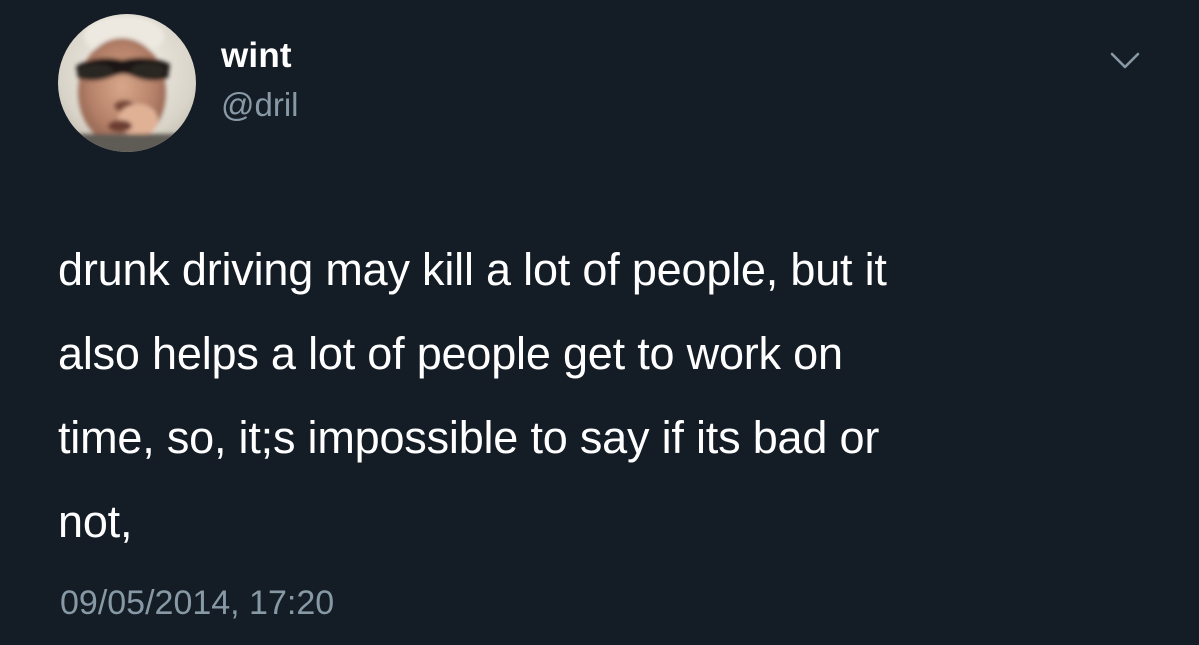 The height and width of the screenshot is (645, 1199). Describe the element at coordinates (256, 56) in the screenshot. I see `author-display-name: wint` at that location.